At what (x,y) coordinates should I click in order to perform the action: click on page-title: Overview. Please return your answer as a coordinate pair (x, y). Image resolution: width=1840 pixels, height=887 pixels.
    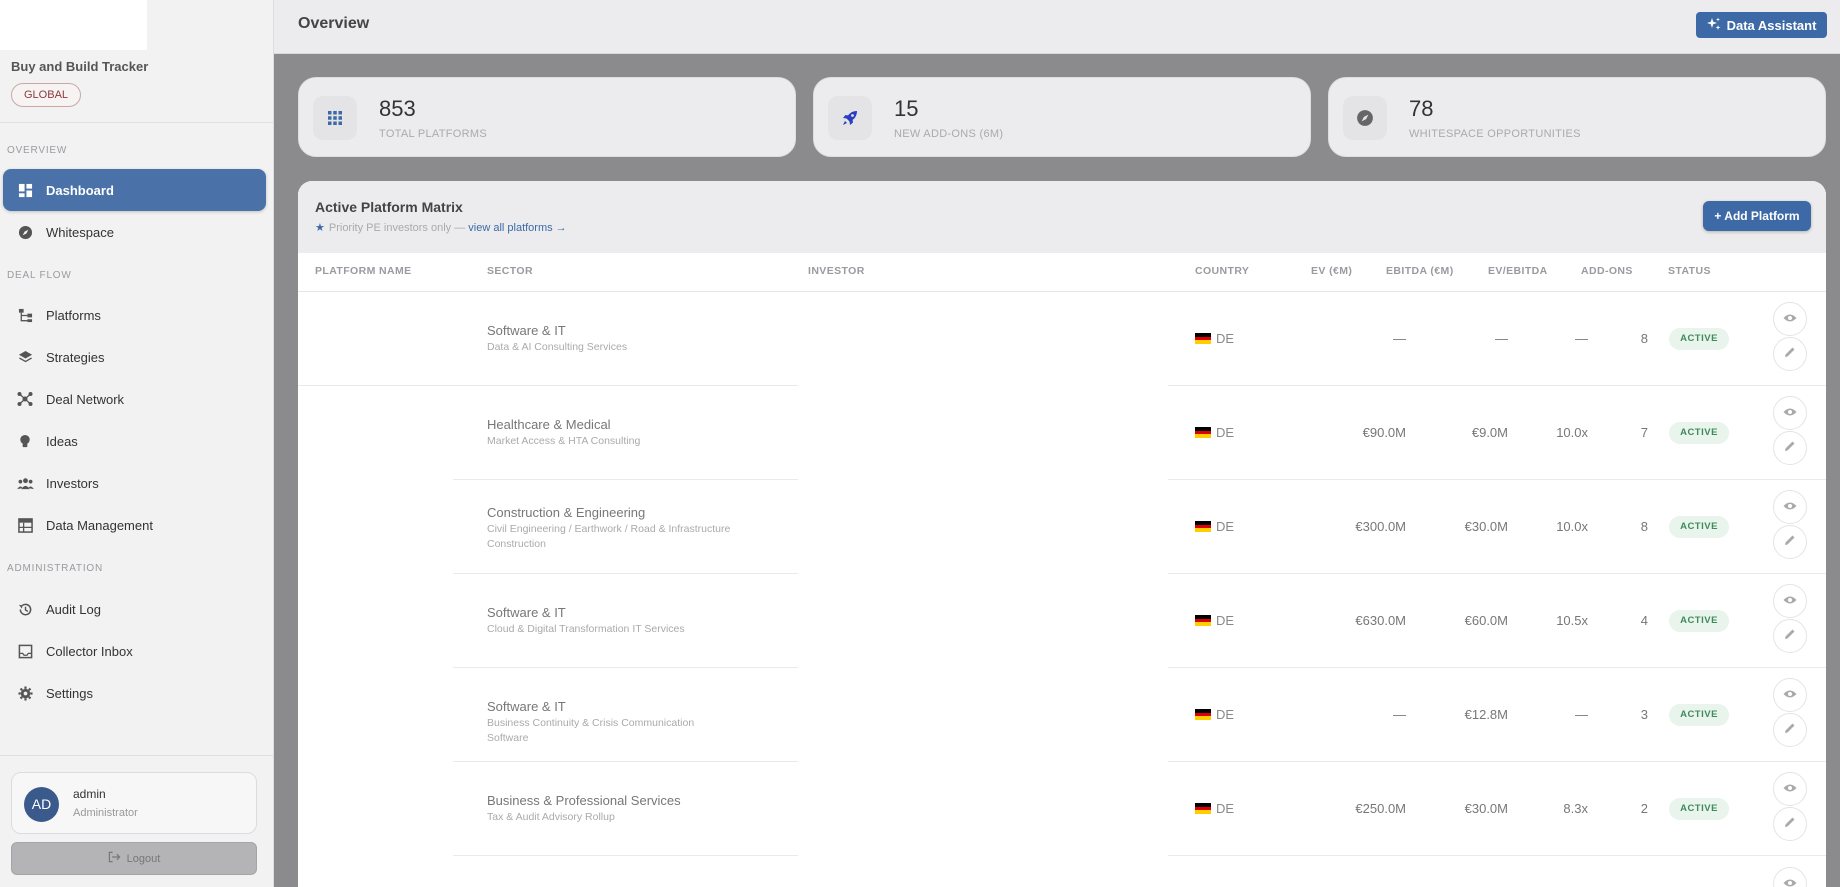
    Looking at the image, I should click on (334, 23).